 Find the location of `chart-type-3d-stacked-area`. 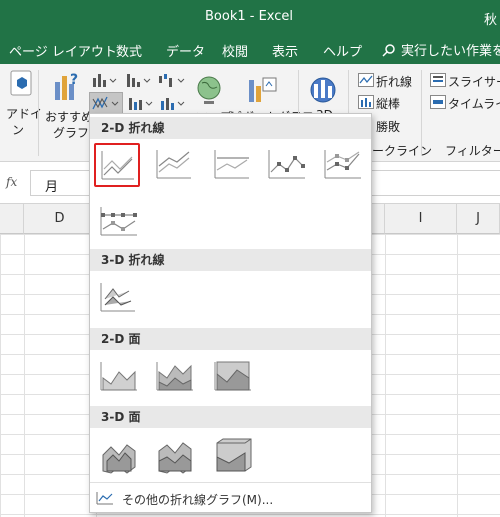

chart-type-3d-stacked-area is located at coordinates (173, 454).